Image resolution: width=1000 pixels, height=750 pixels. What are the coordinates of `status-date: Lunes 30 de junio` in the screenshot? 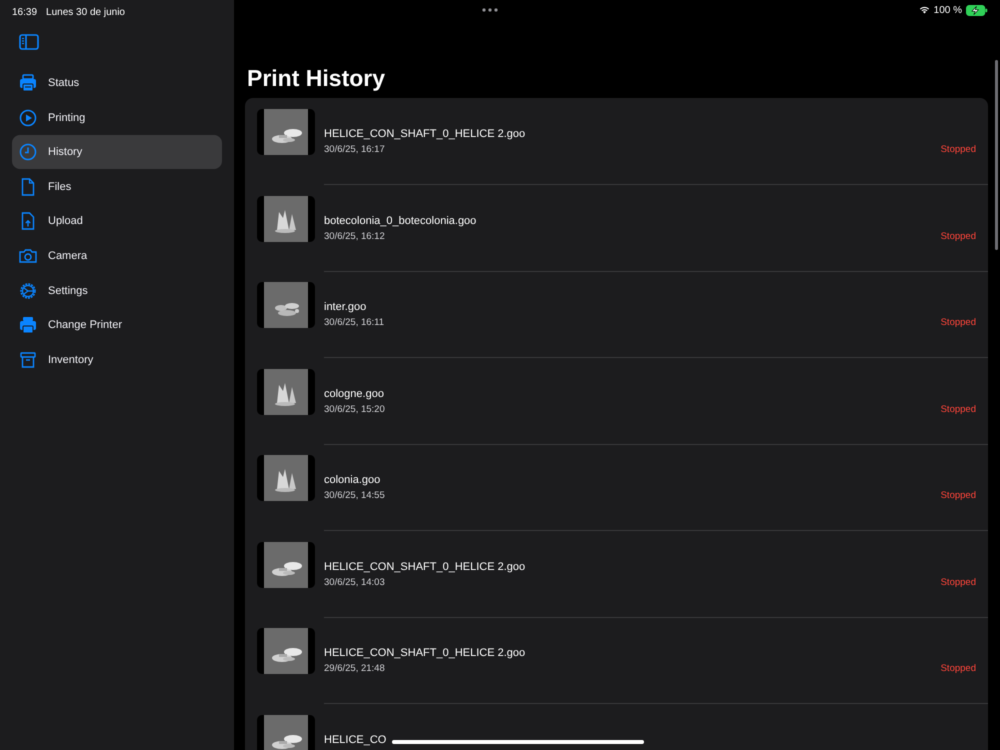 It's located at (85, 12).